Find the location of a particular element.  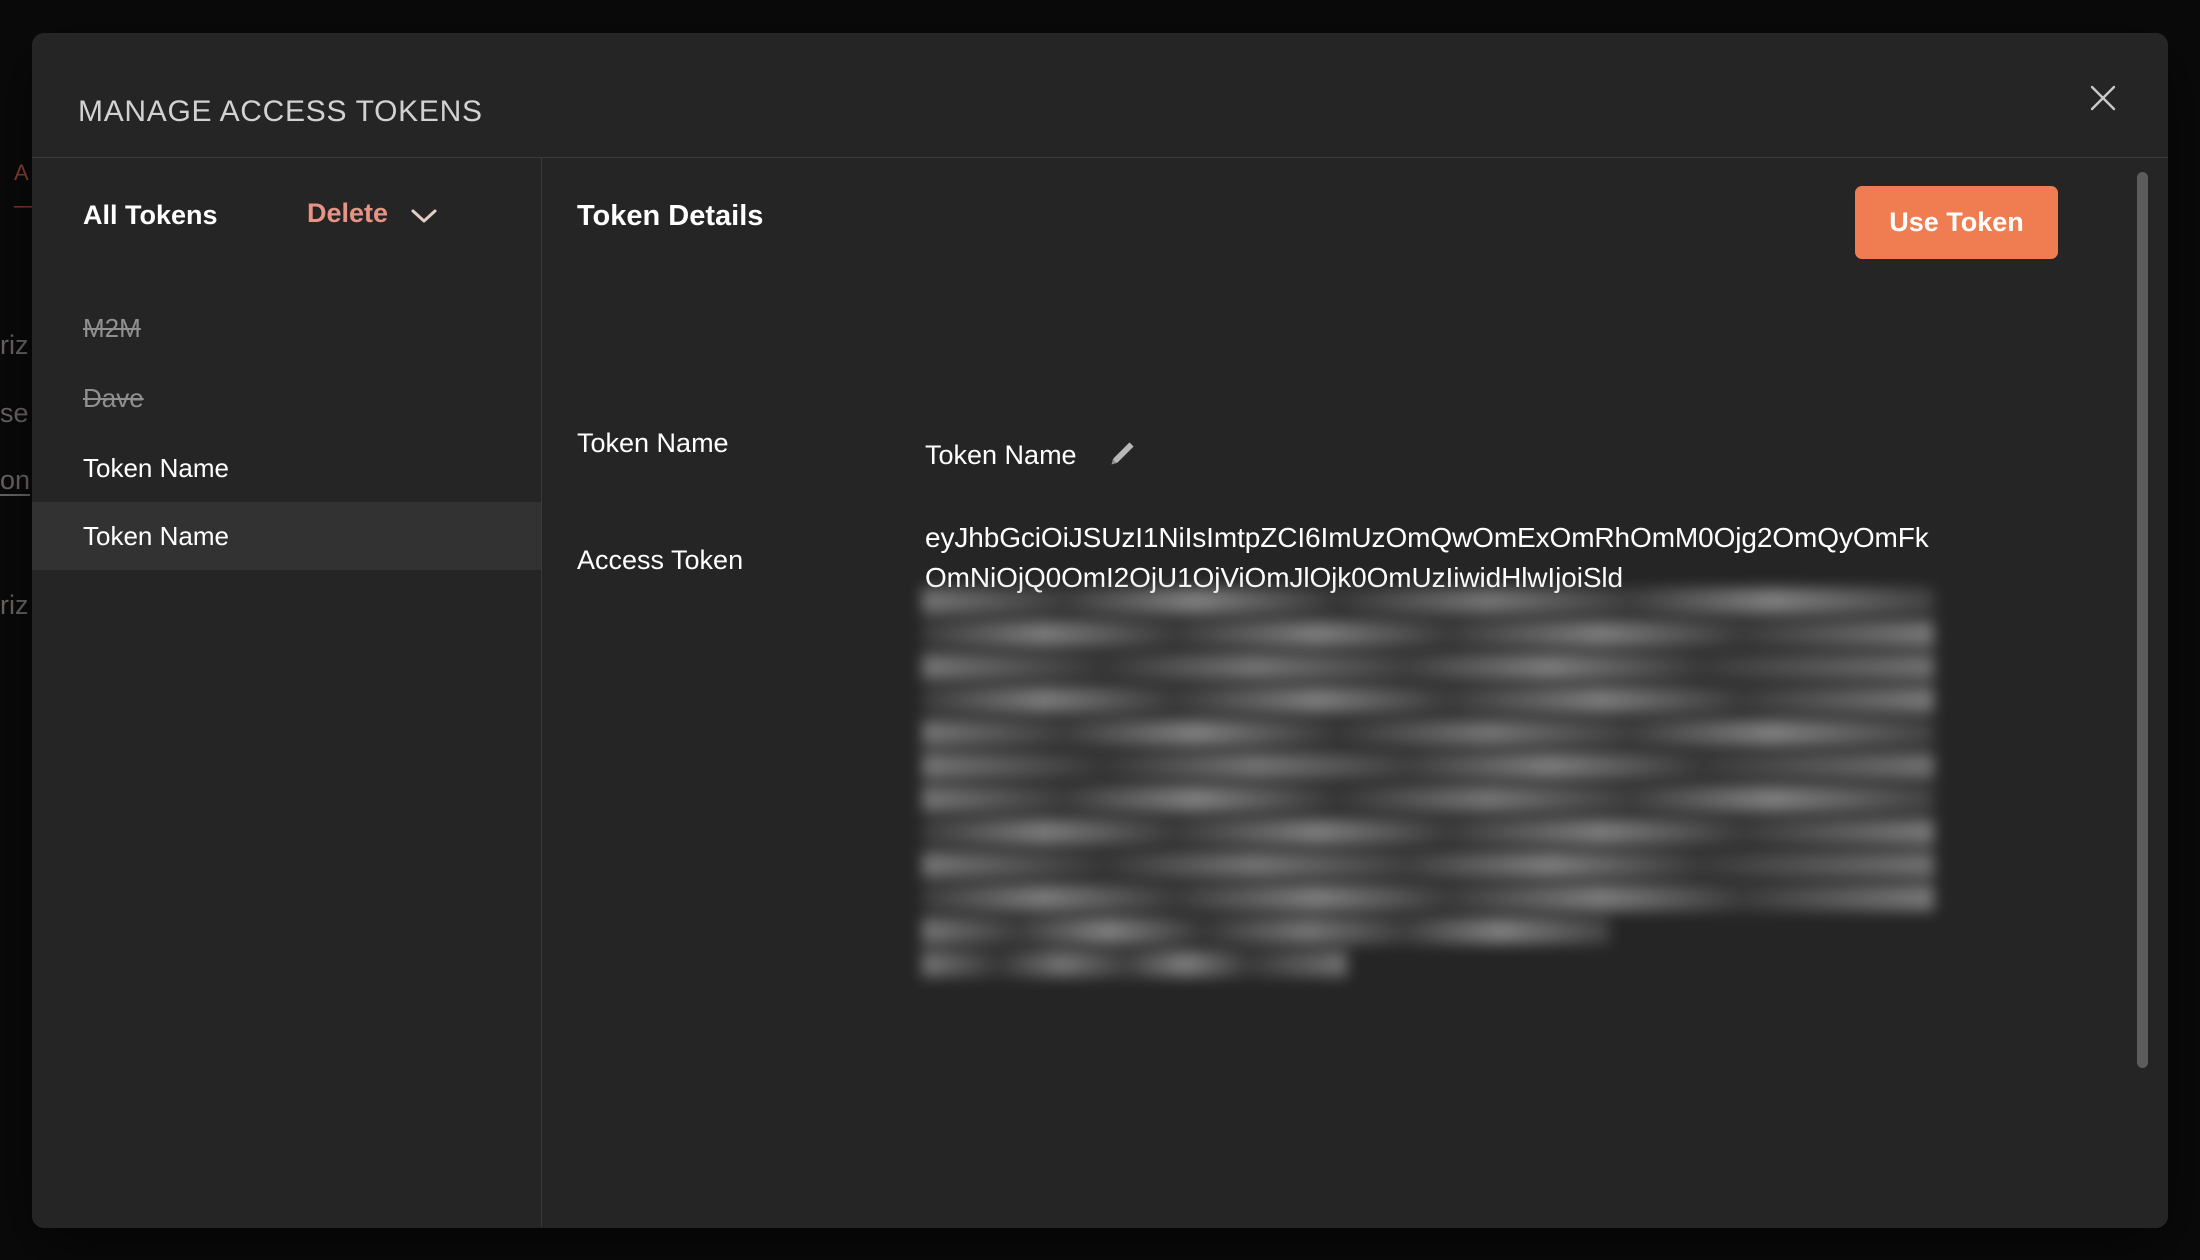

token-list-item: Dave is located at coordinates (286, 398).